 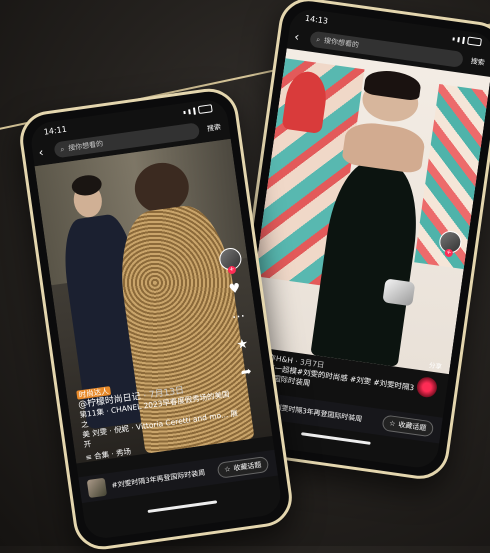 What do you see at coordinates (242, 344) in the screenshot?
I see `star-icon: ★` at bounding box center [242, 344].